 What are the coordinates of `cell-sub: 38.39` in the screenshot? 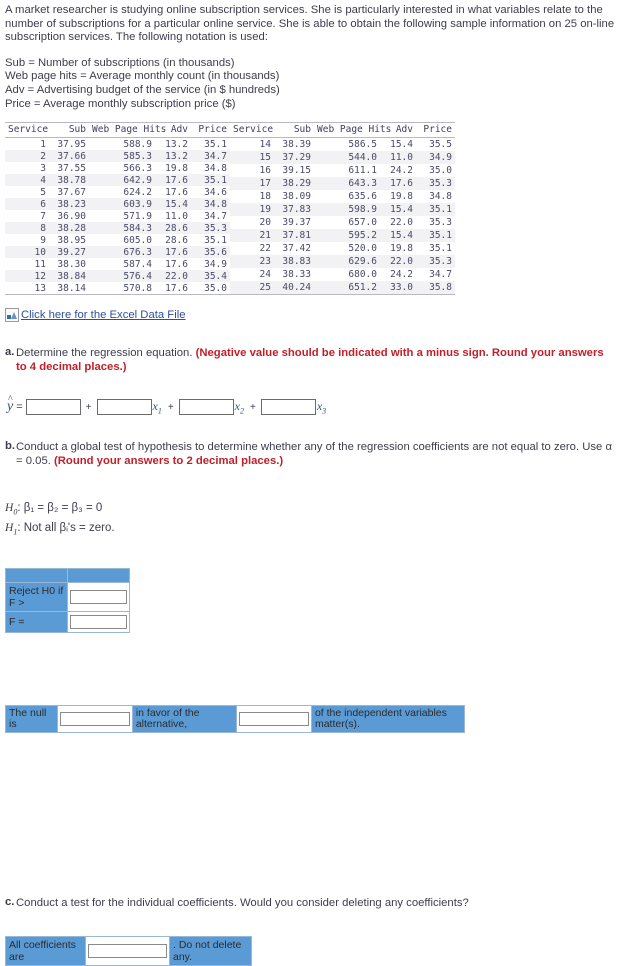 It's located at (296, 145).